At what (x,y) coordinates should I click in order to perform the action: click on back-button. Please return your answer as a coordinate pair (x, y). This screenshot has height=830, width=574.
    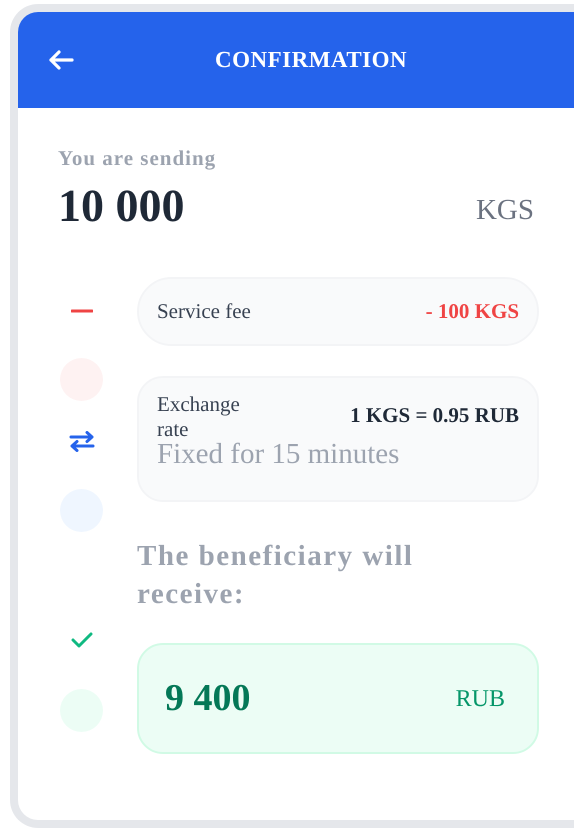
    Looking at the image, I should click on (61, 60).